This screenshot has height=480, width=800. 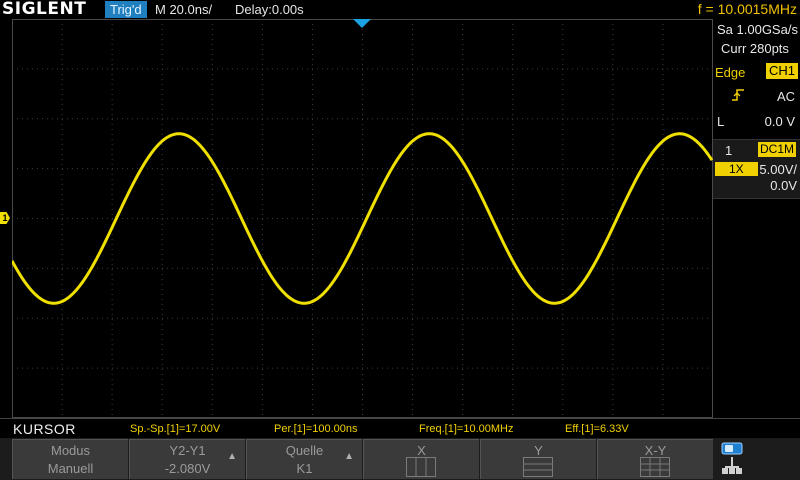 I want to click on trigger-level-label: L, so click(x=721, y=121).